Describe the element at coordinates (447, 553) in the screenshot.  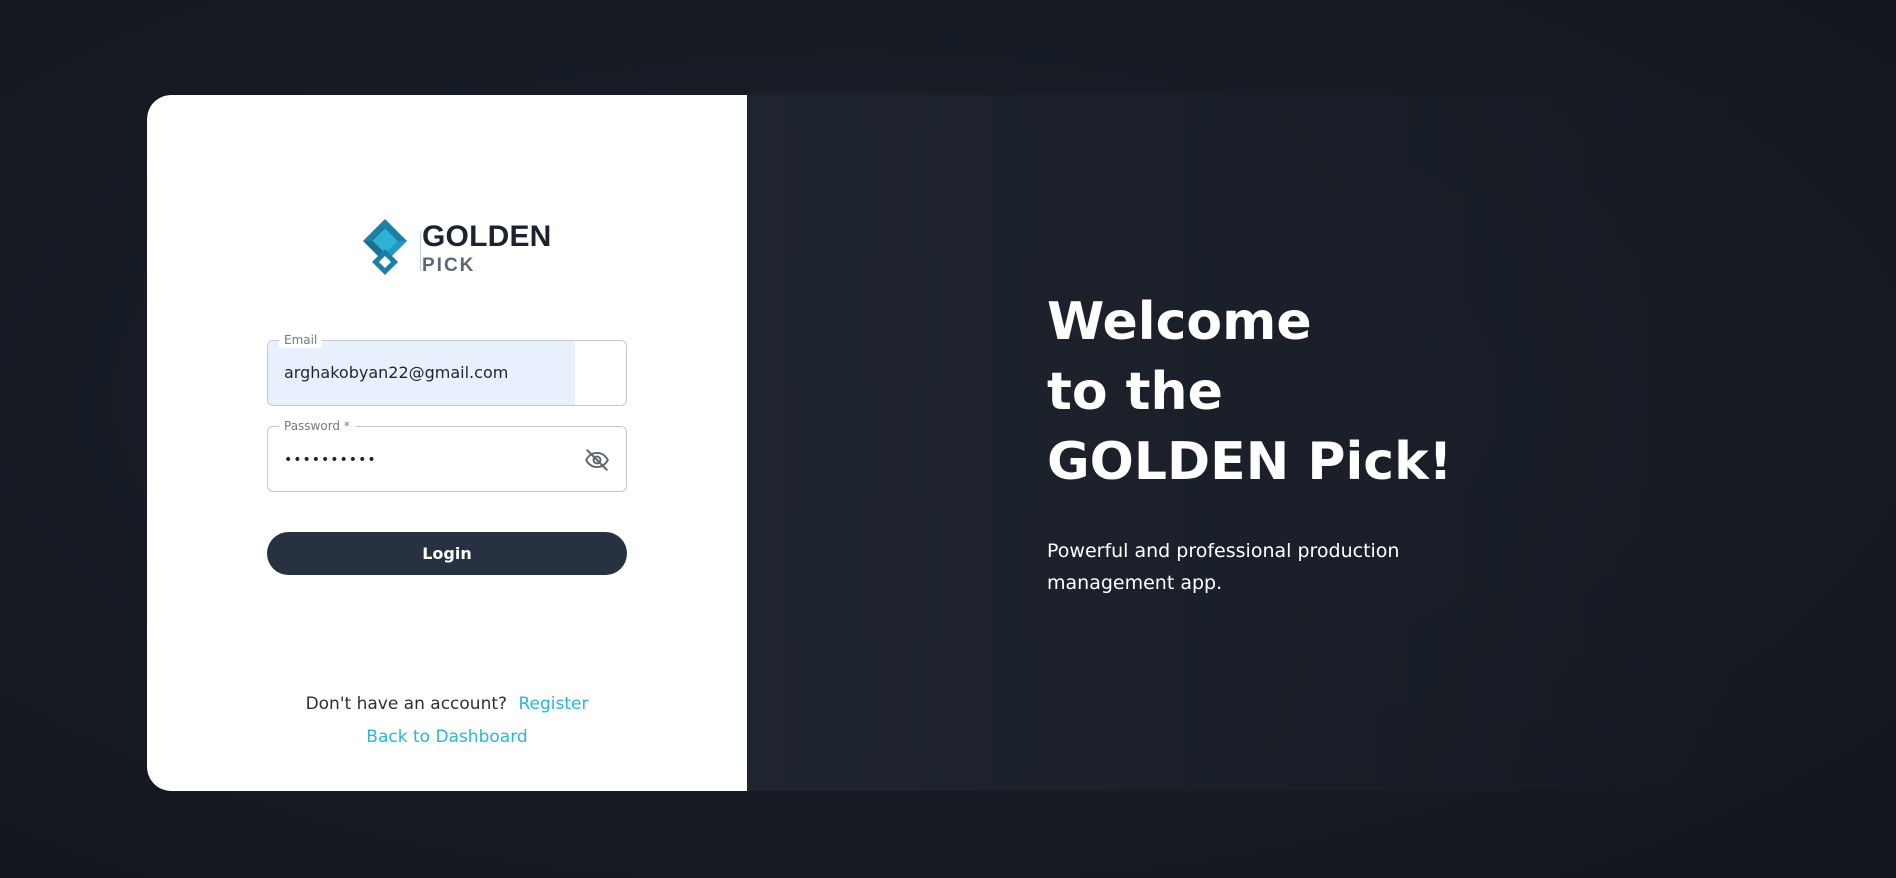
I see `login-button: Login` at that location.